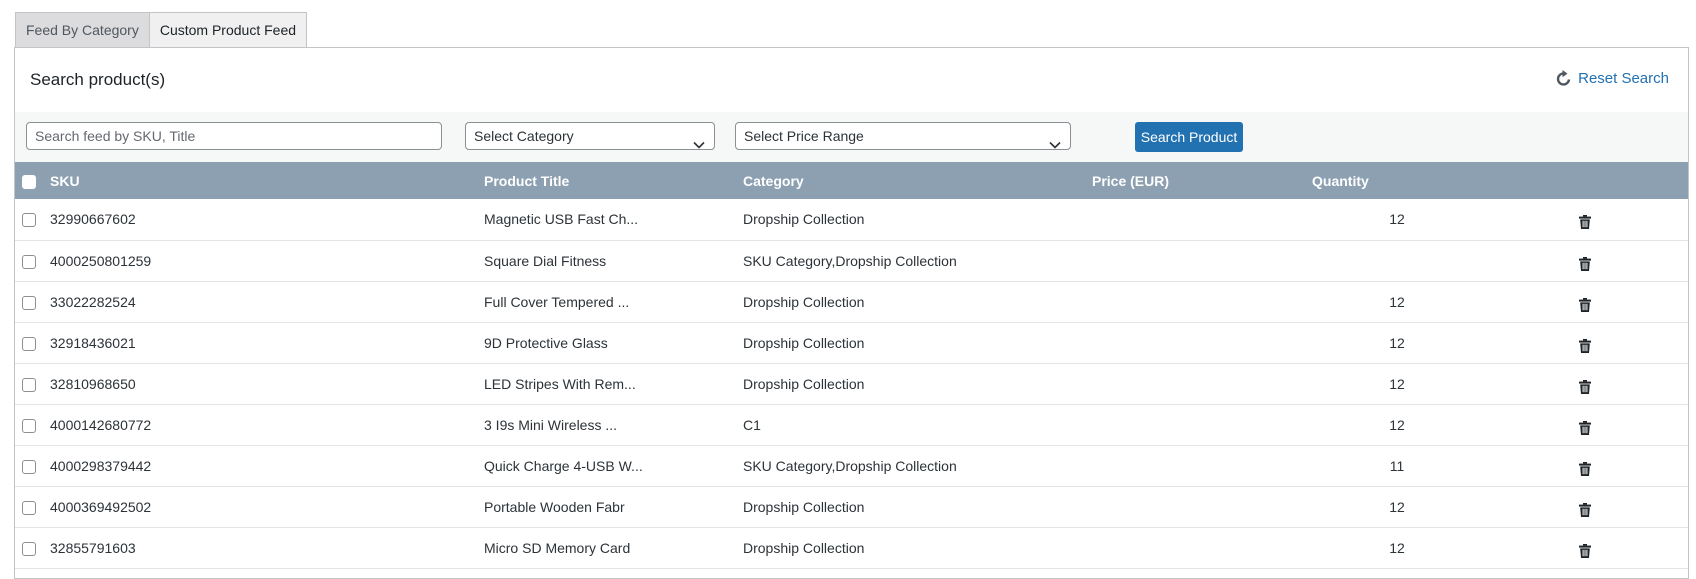 This screenshot has width=1696, height=579. I want to click on cell-sku: 32918436021, so click(93, 342).